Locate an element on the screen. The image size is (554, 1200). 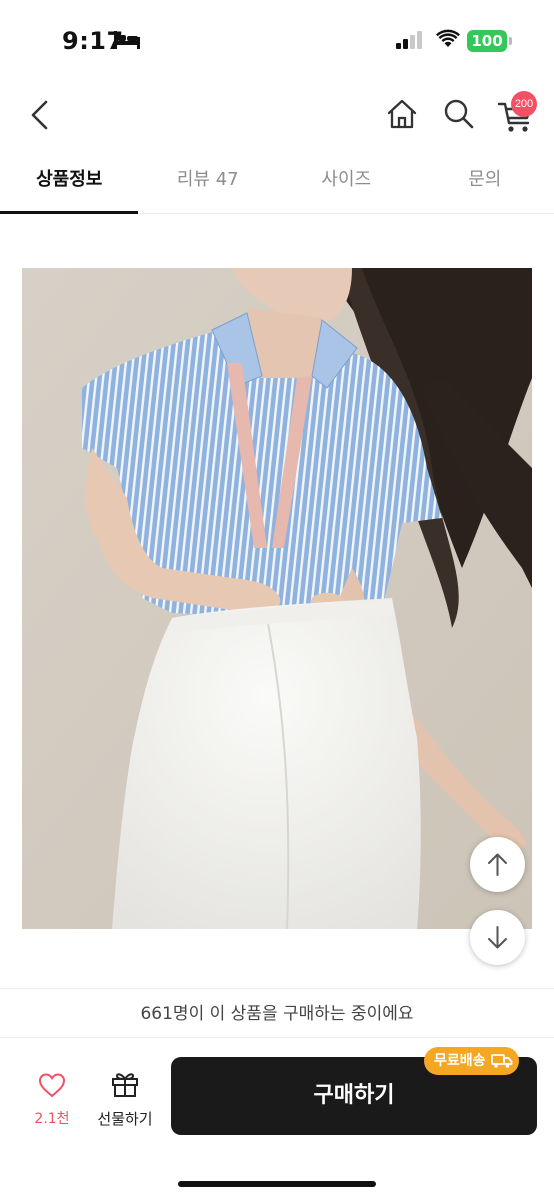
home-icon is located at coordinates (402, 114).